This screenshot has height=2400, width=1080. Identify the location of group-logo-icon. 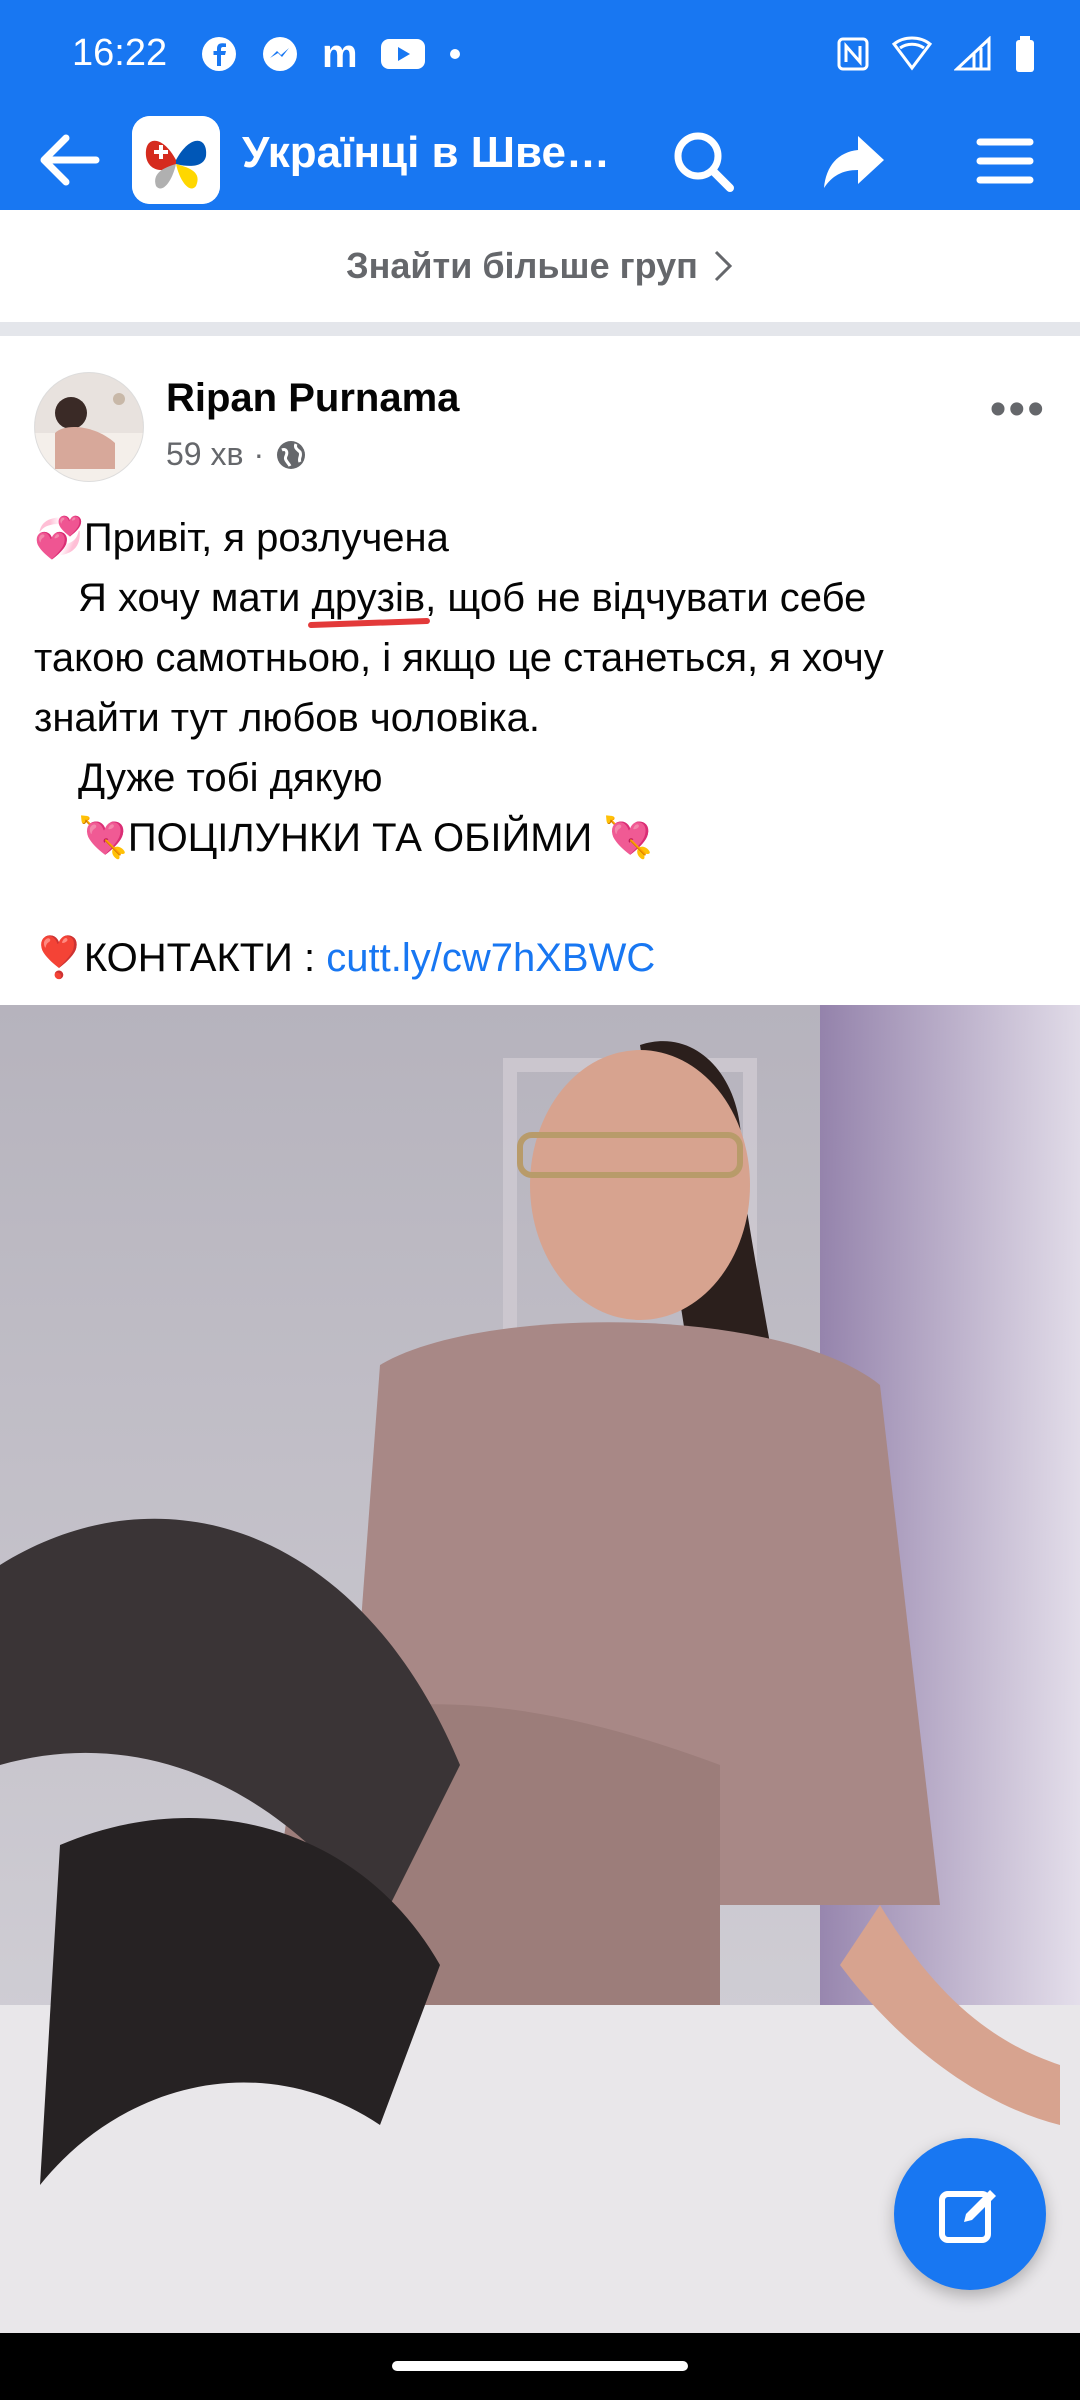
(176, 160).